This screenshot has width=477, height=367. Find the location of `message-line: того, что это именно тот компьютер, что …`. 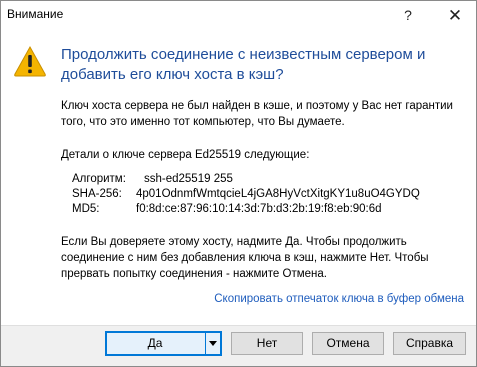

message-line: того, что это именно тот компьютер, что … is located at coordinates (203, 122).